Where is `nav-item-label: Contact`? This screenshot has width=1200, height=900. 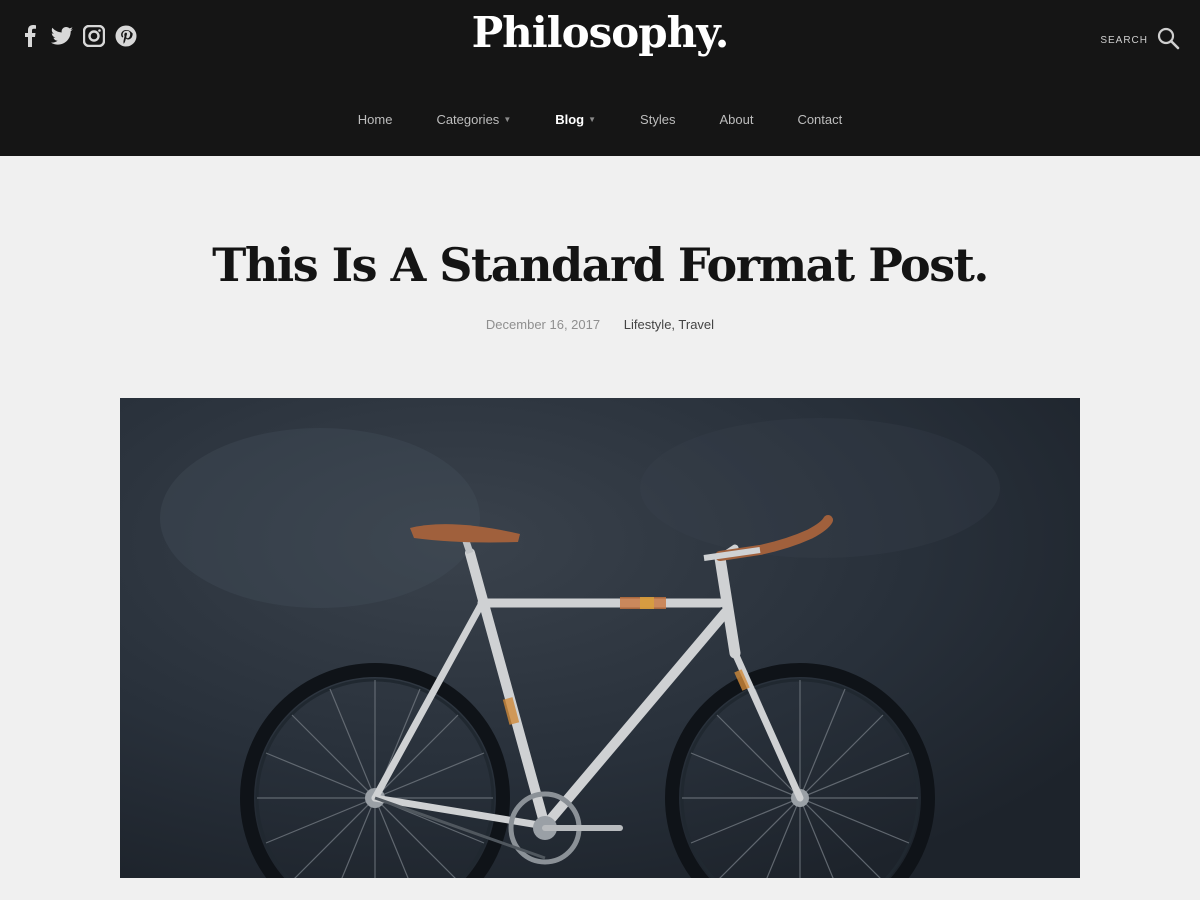 nav-item-label: Contact is located at coordinates (820, 119).